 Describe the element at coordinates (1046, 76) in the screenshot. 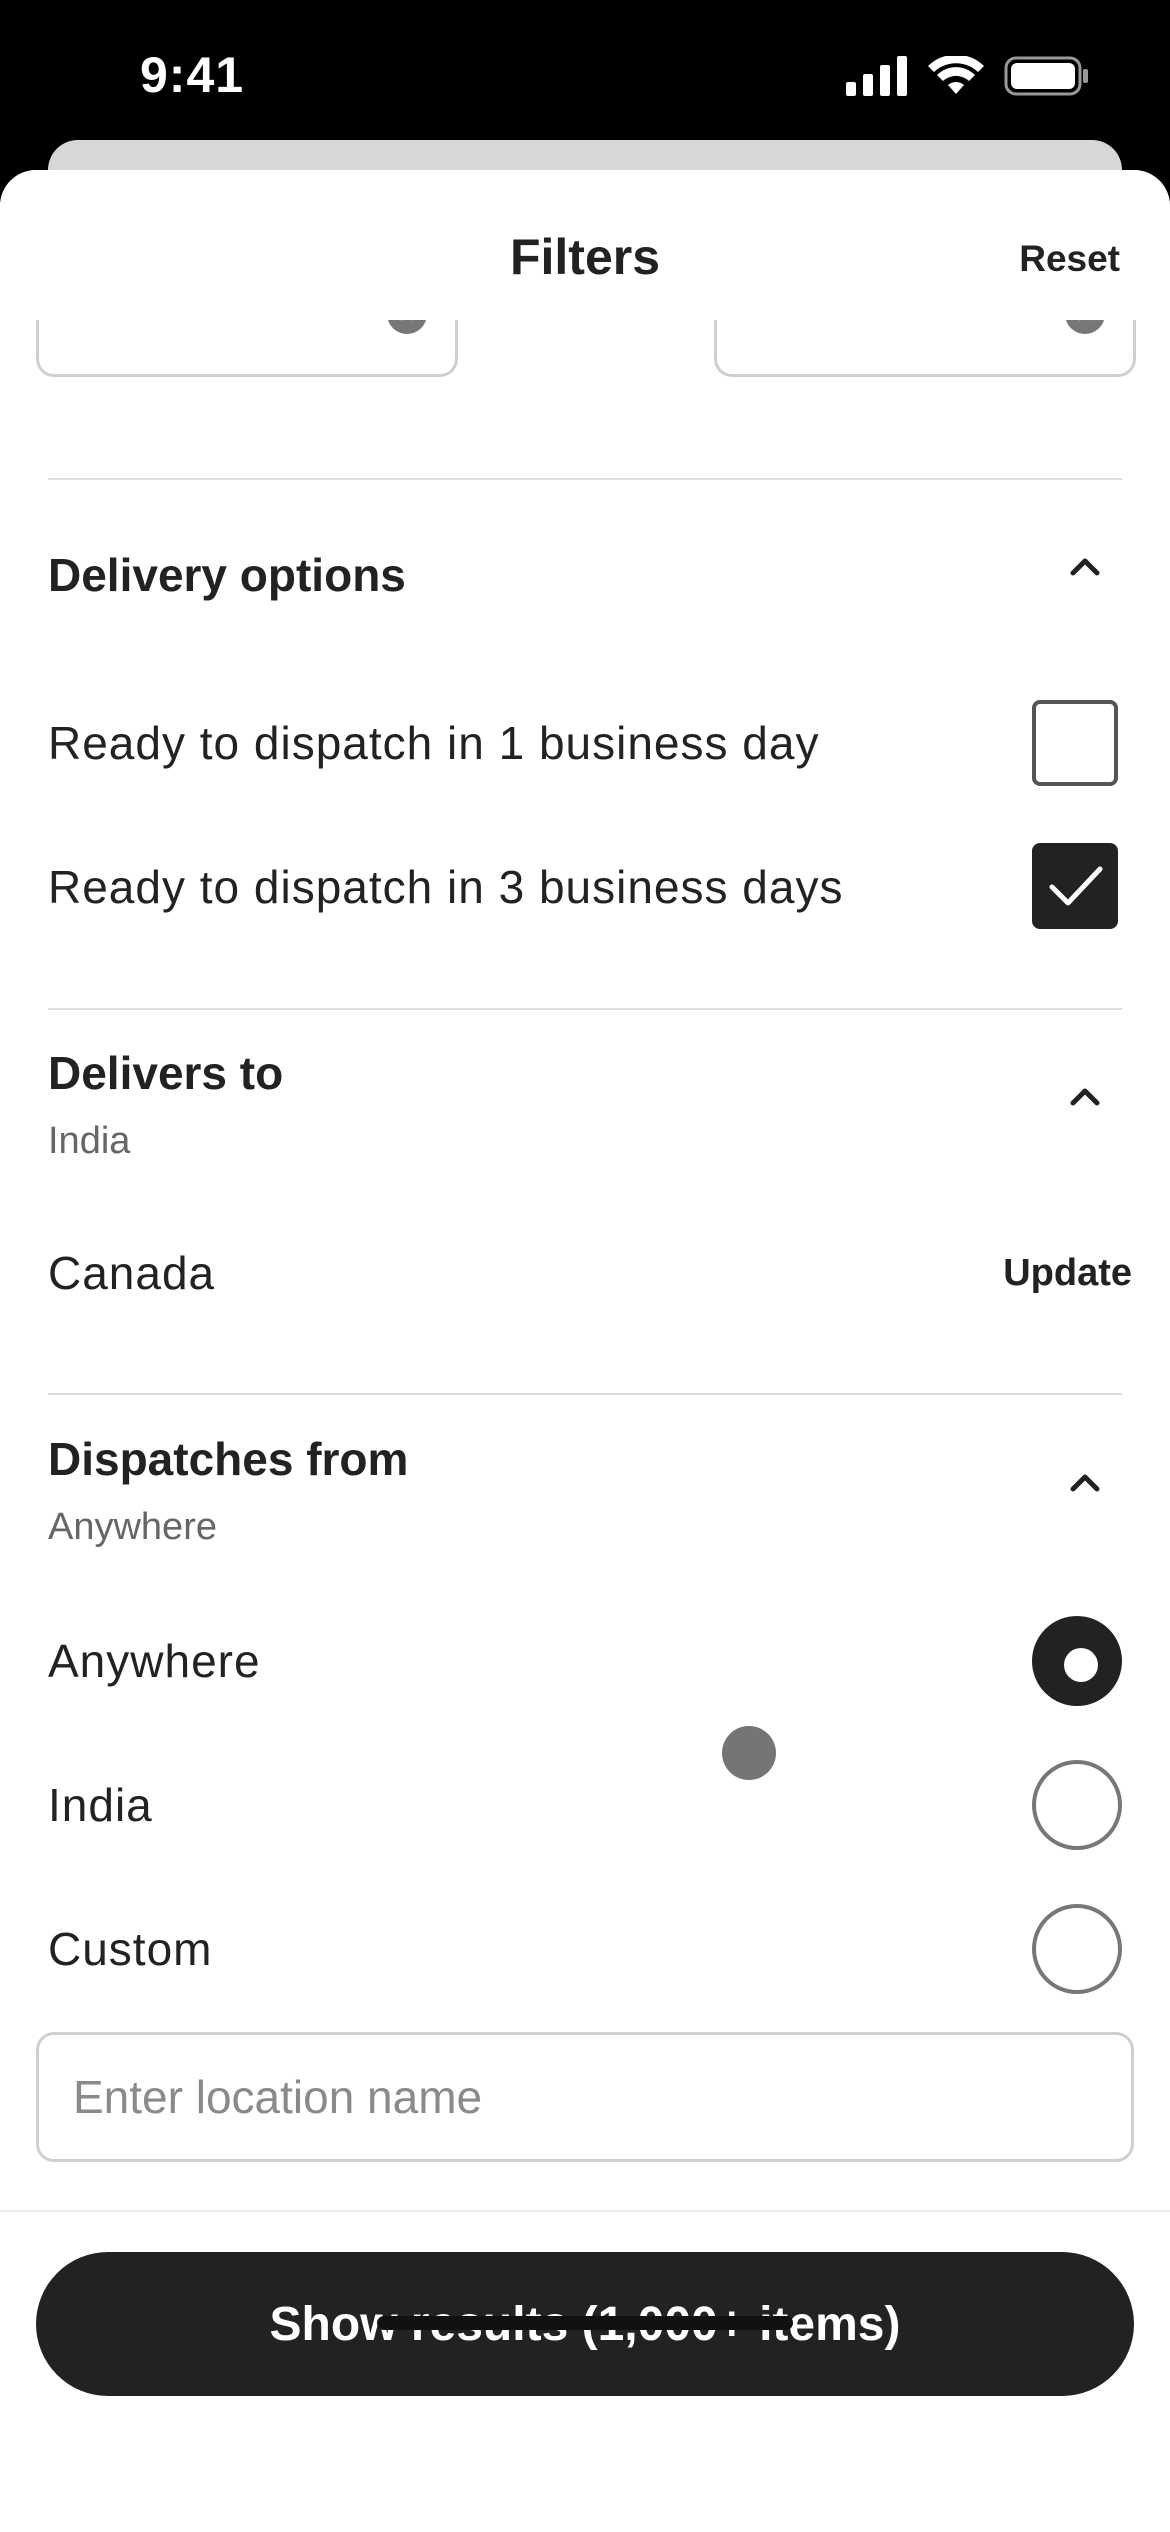

I see `battery-icon` at that location.